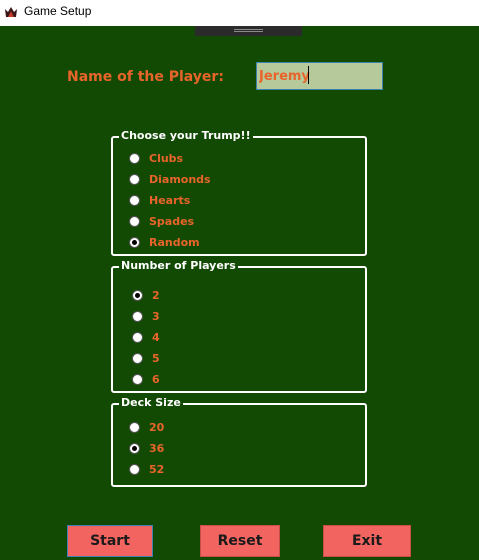  I want to click on players-group: Number of Players 2 3 4 5 6, so click(239, 326).